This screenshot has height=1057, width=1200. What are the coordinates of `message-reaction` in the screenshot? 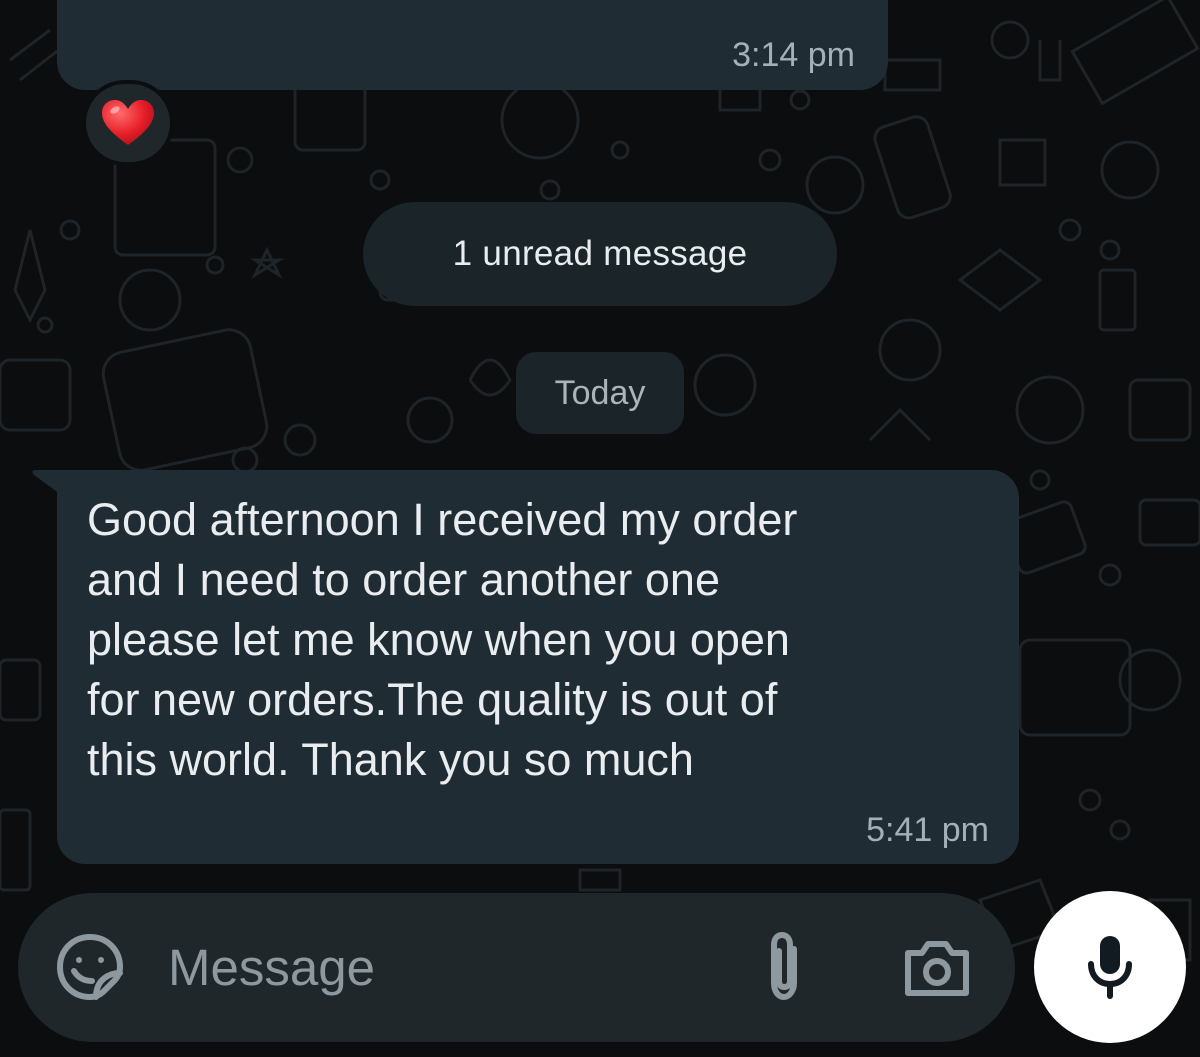 It's located at (128, 123).